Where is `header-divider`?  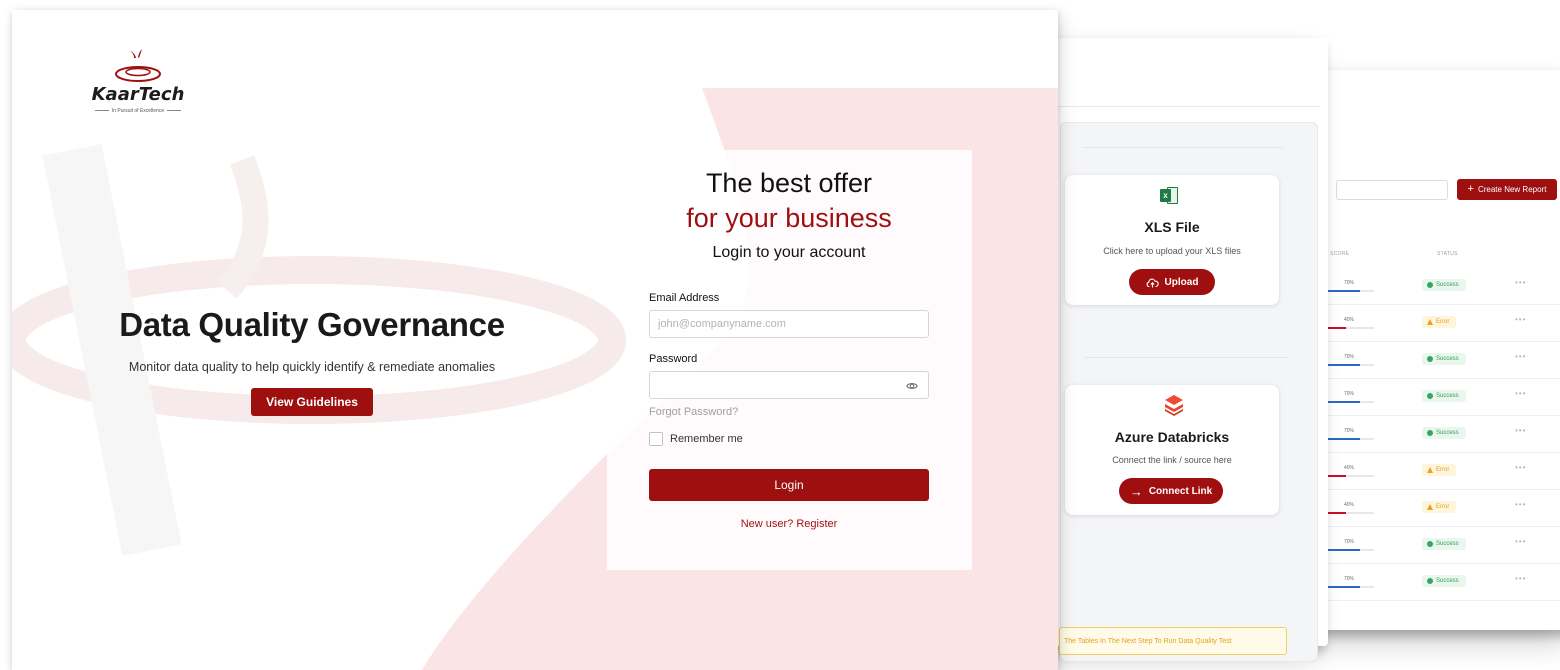
header-divider is located at coordinates (1186, 106).